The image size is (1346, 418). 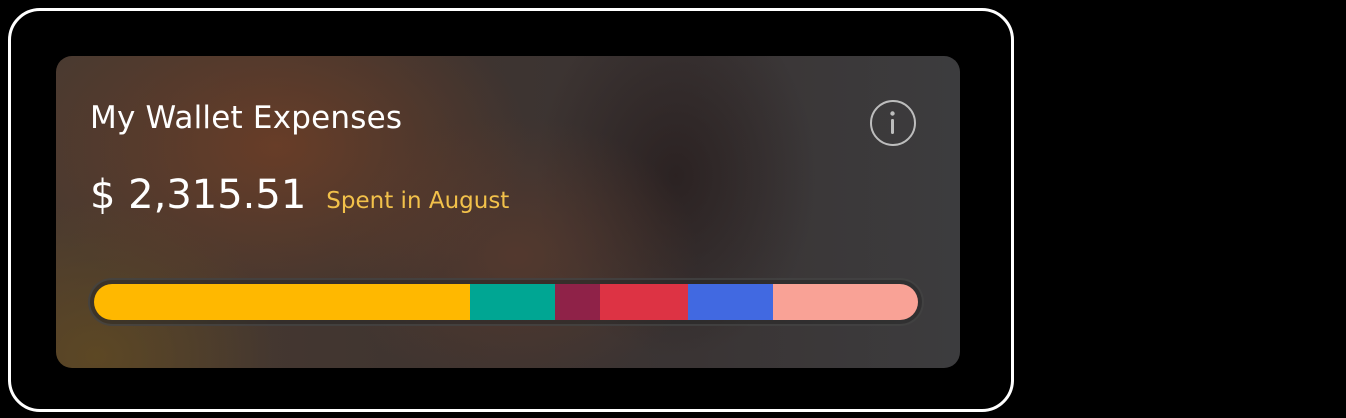 What do you see at coordinates (246, 118) in the screenshot?
I see `card-title: My Wallet Expenses` at bounding box center [246, 118].